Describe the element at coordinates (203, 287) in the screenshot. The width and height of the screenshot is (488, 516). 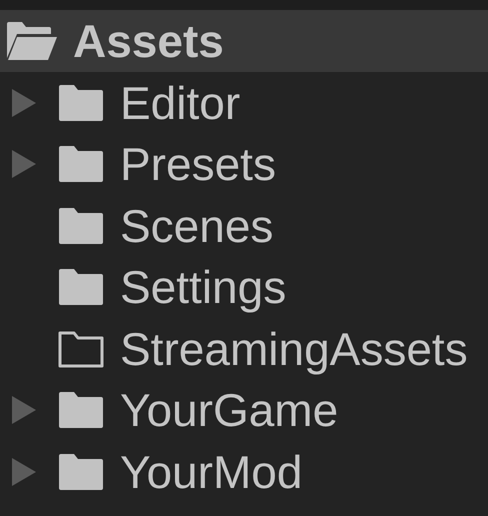
I see `tree-item-label: Settings` at that location.